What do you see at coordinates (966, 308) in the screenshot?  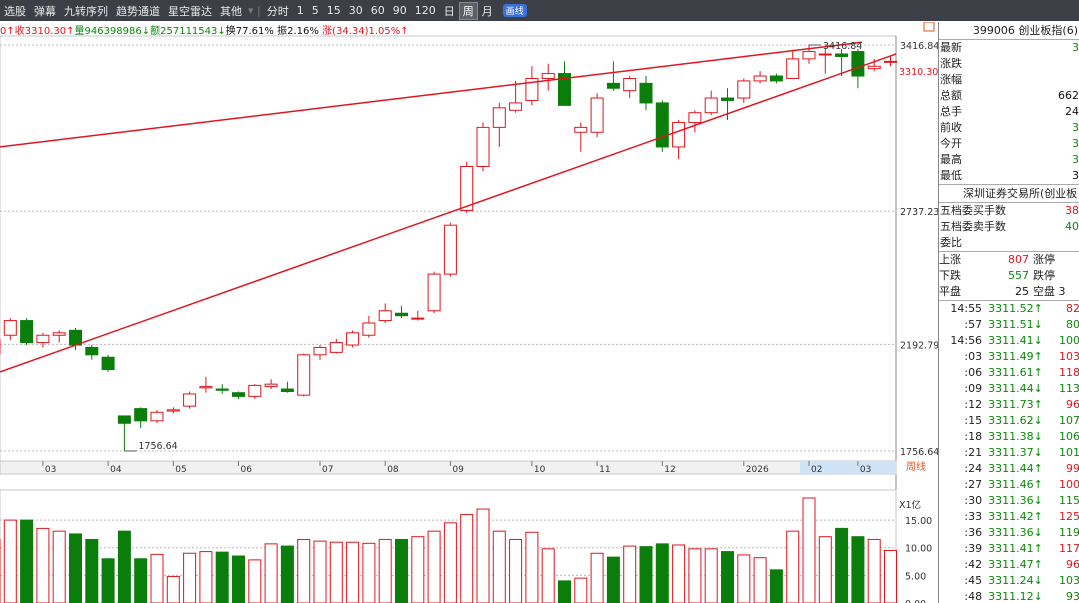 I see `tick-time: 14:55` at bounding box center [966, 308].